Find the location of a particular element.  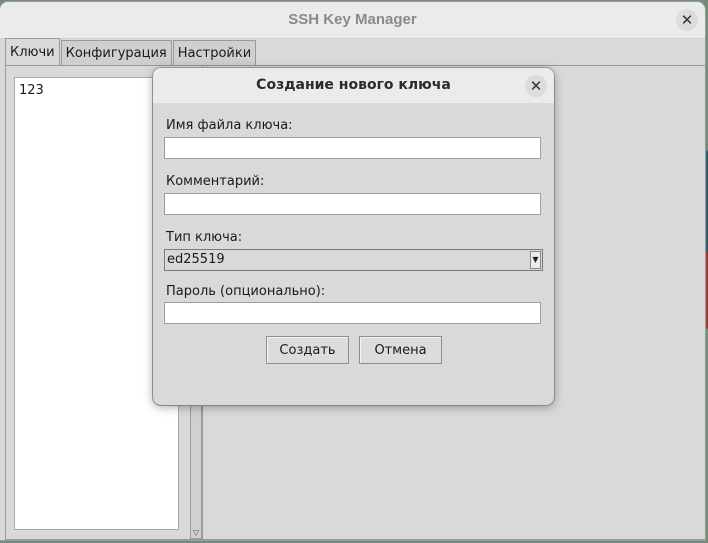

tab-label: Настройки is located at coordinates (214, 53).